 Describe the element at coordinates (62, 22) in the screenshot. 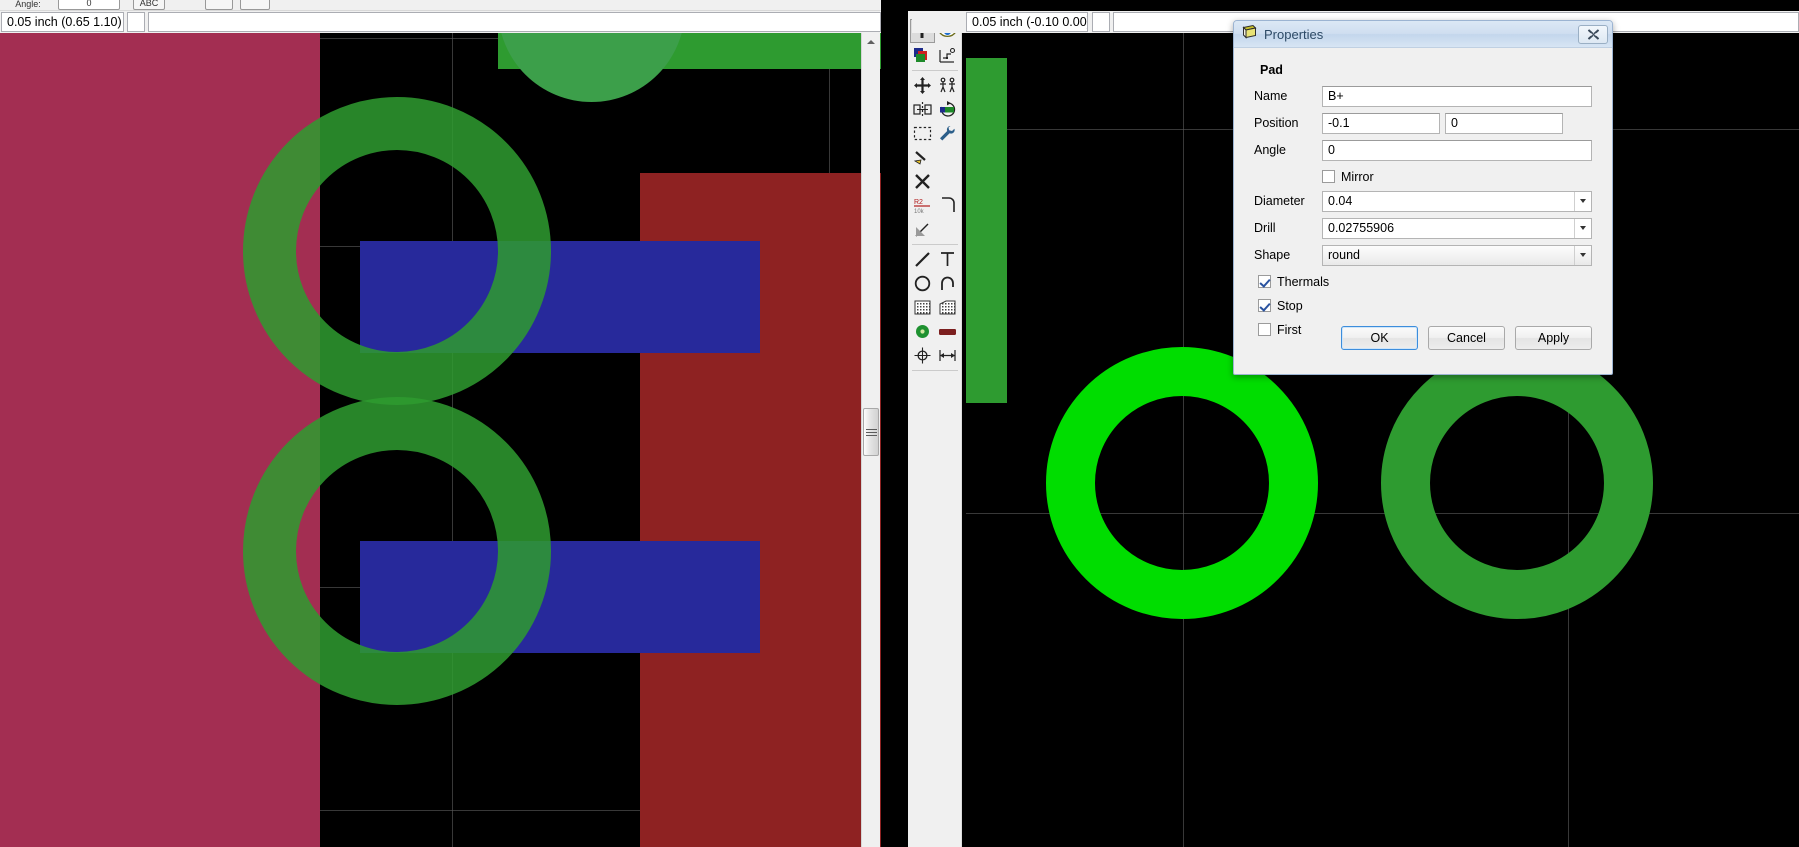

I see `left-coordinate-status: 0.05 inch (0.65 1.10)` at that location.